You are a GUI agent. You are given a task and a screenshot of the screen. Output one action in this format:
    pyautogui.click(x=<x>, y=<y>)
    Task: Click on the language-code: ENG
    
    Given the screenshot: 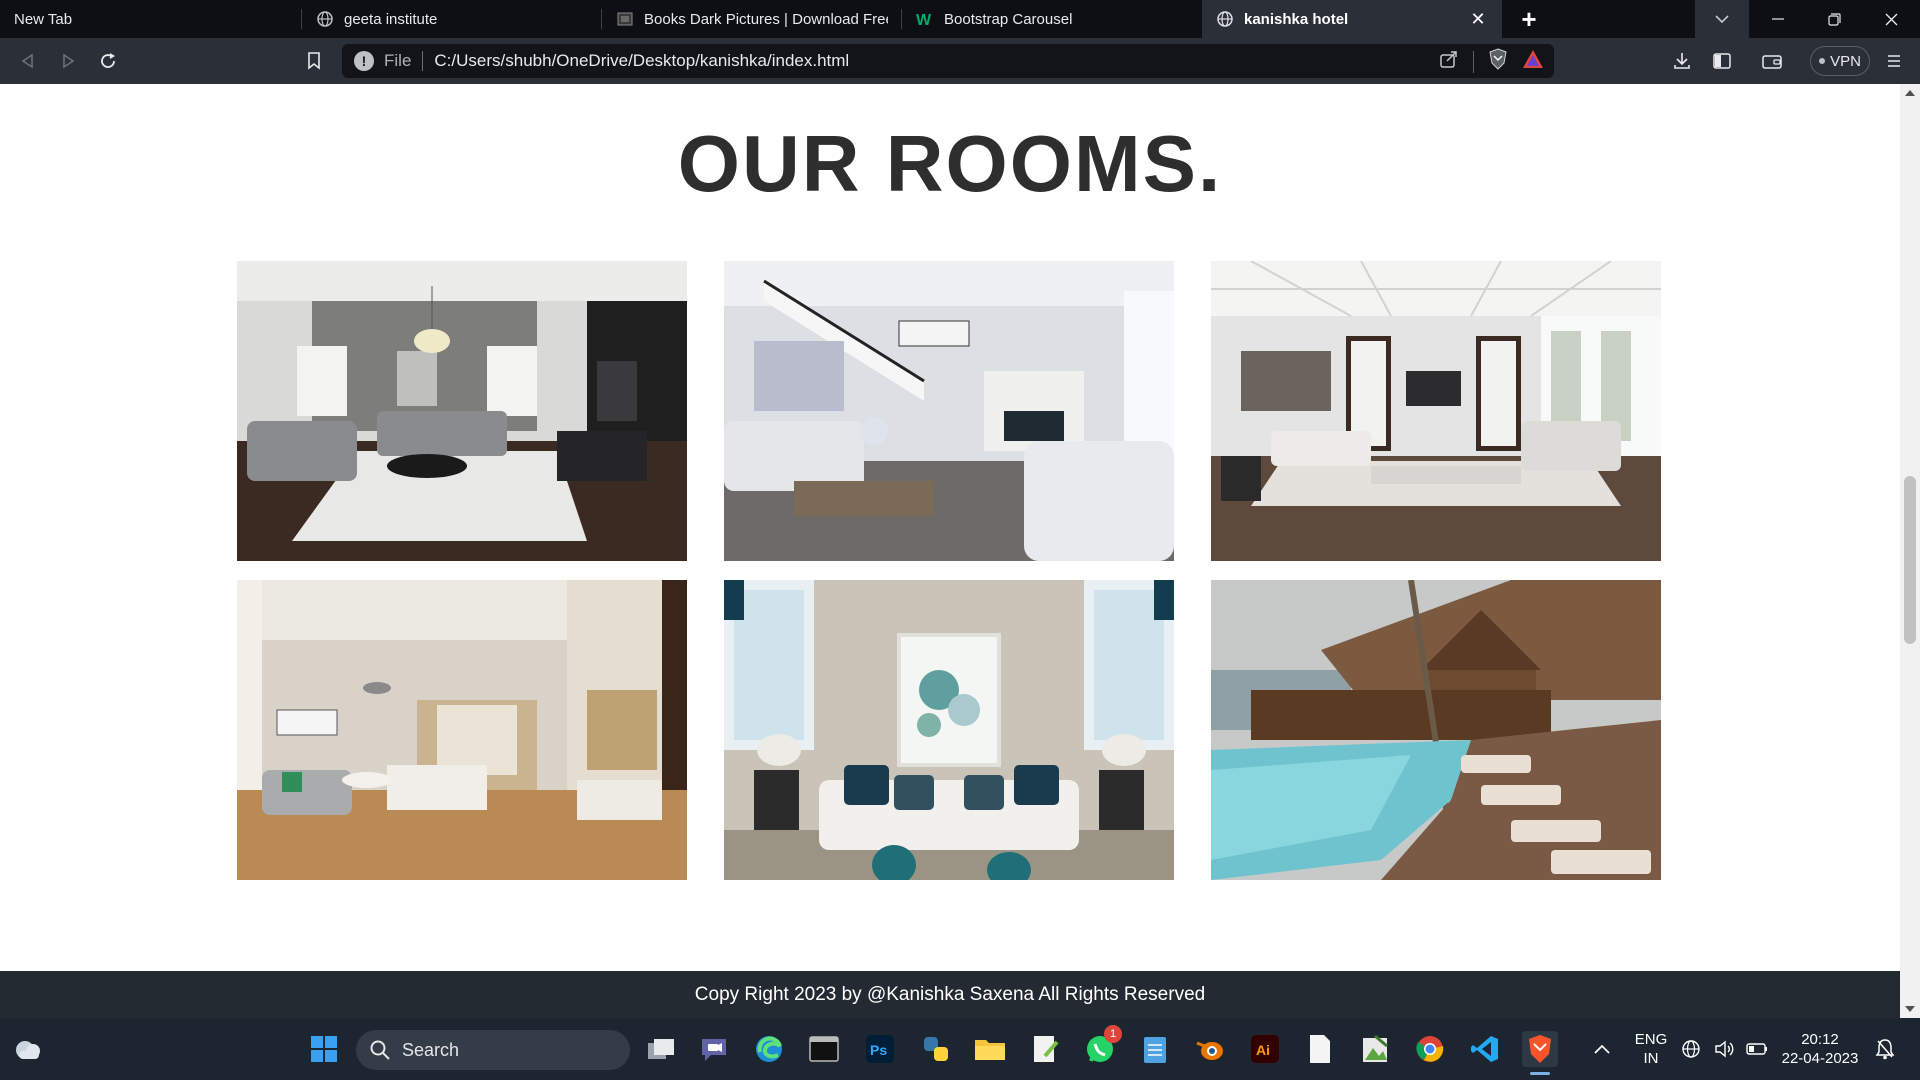 What is the action you would take?
    pyautogui.click(x=1651, y=1039)
    